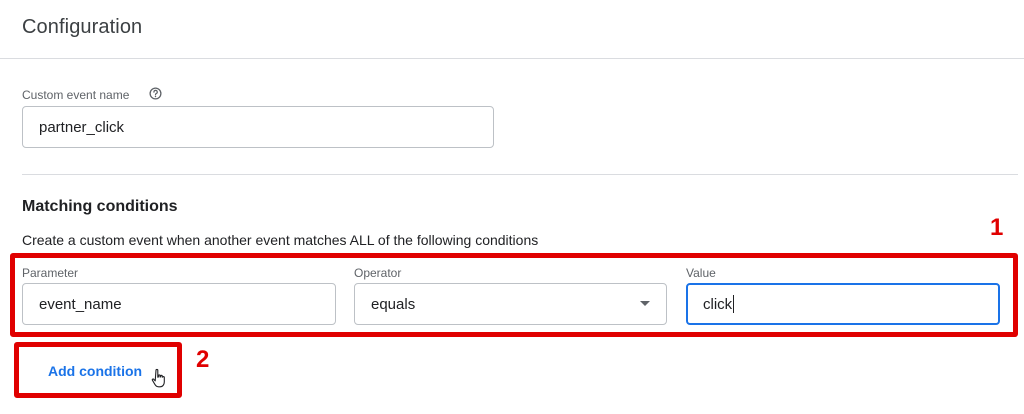 The height and width of the screenshot is (414, 1024). Describe the element at coordinates (997, 227) in the screenshot. I see `annotation-marker-1: 1` at that location.